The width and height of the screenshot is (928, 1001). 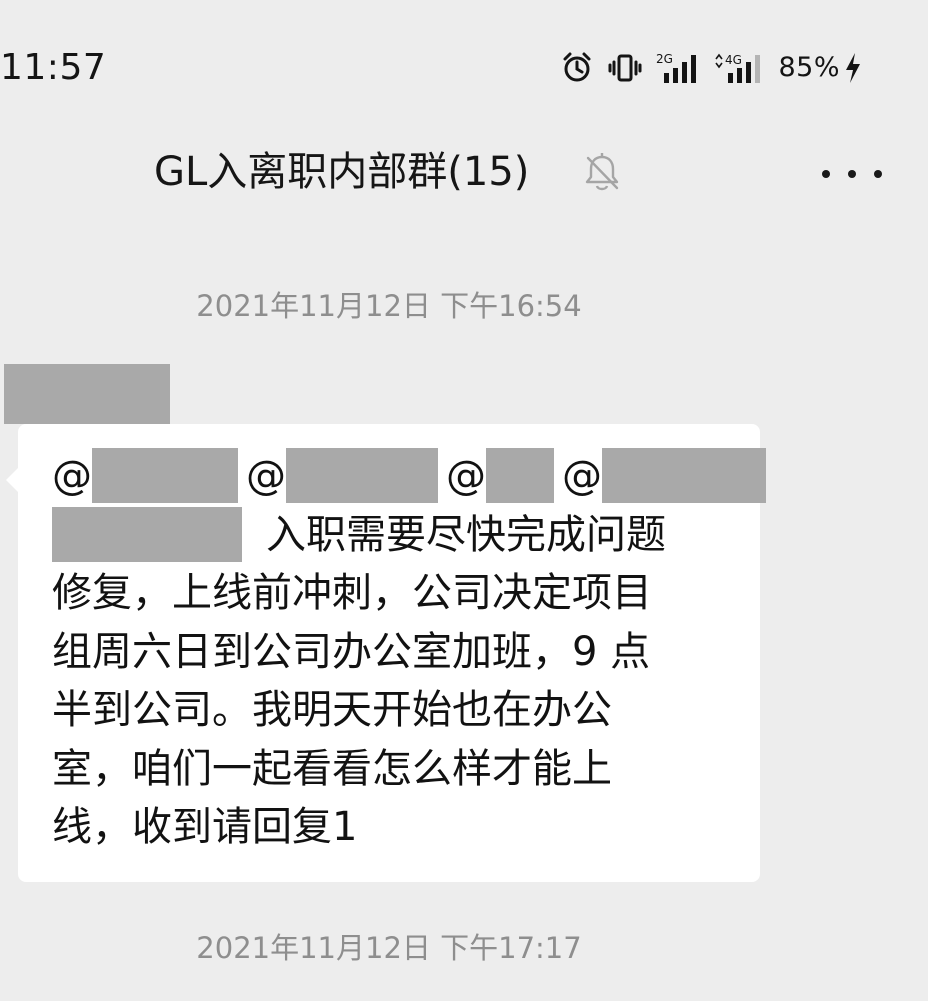 What do you see at coordinates (602, 172) in the screenshot?
I see `mute-bell-icon` at bounding box center [602, 172].